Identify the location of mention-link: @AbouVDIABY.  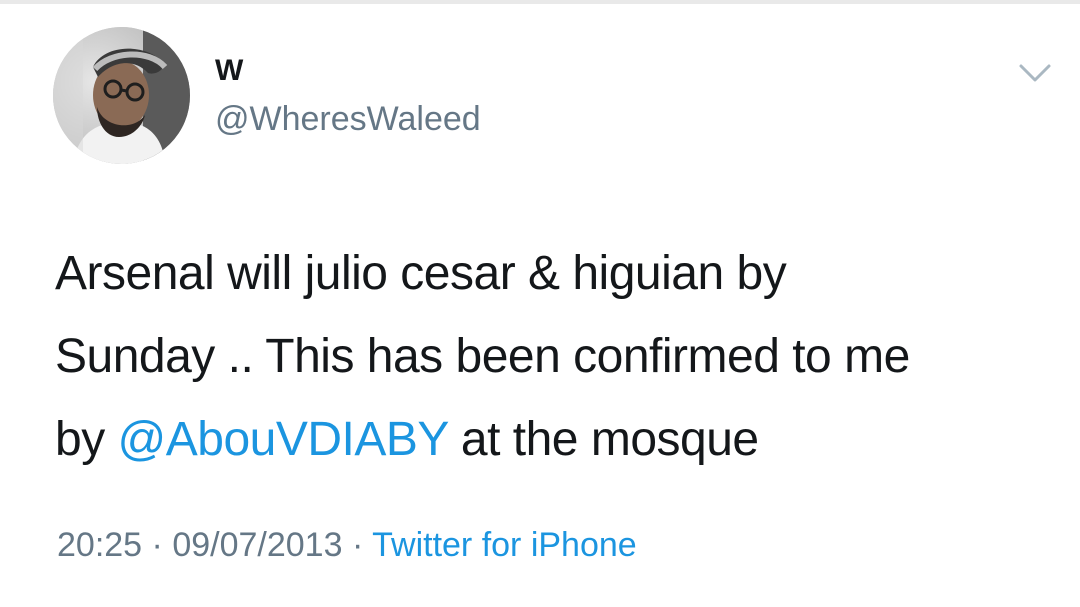
(283, 439).